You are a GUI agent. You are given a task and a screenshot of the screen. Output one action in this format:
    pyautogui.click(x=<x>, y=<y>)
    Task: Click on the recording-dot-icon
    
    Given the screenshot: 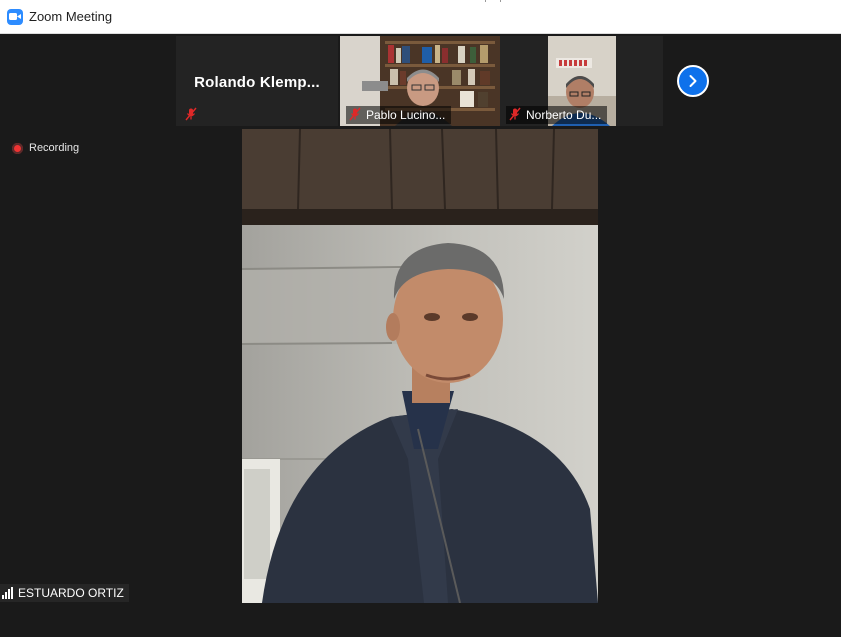 What is the action you would take?
    pyautogui.click(x=17, y=148)
    